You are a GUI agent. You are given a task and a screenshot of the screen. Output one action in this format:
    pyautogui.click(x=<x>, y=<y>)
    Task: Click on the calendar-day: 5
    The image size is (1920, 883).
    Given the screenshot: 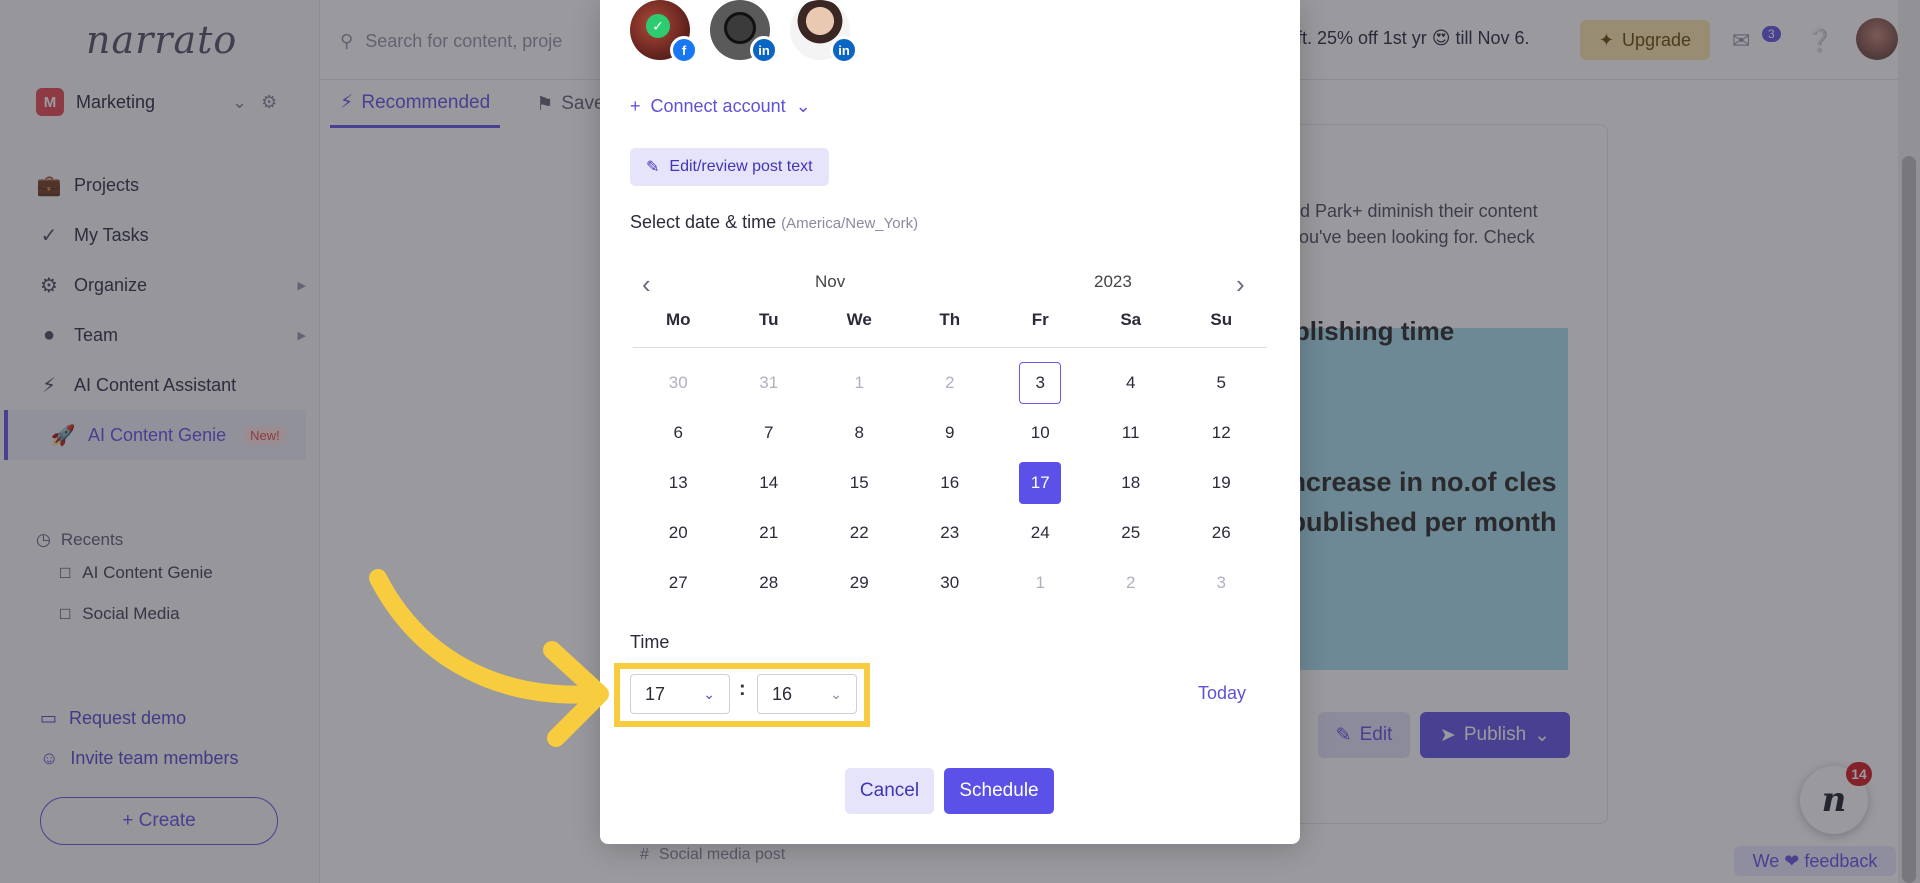 What is the action you would take?
    pyautogui.click(x=1221, y=383)
    